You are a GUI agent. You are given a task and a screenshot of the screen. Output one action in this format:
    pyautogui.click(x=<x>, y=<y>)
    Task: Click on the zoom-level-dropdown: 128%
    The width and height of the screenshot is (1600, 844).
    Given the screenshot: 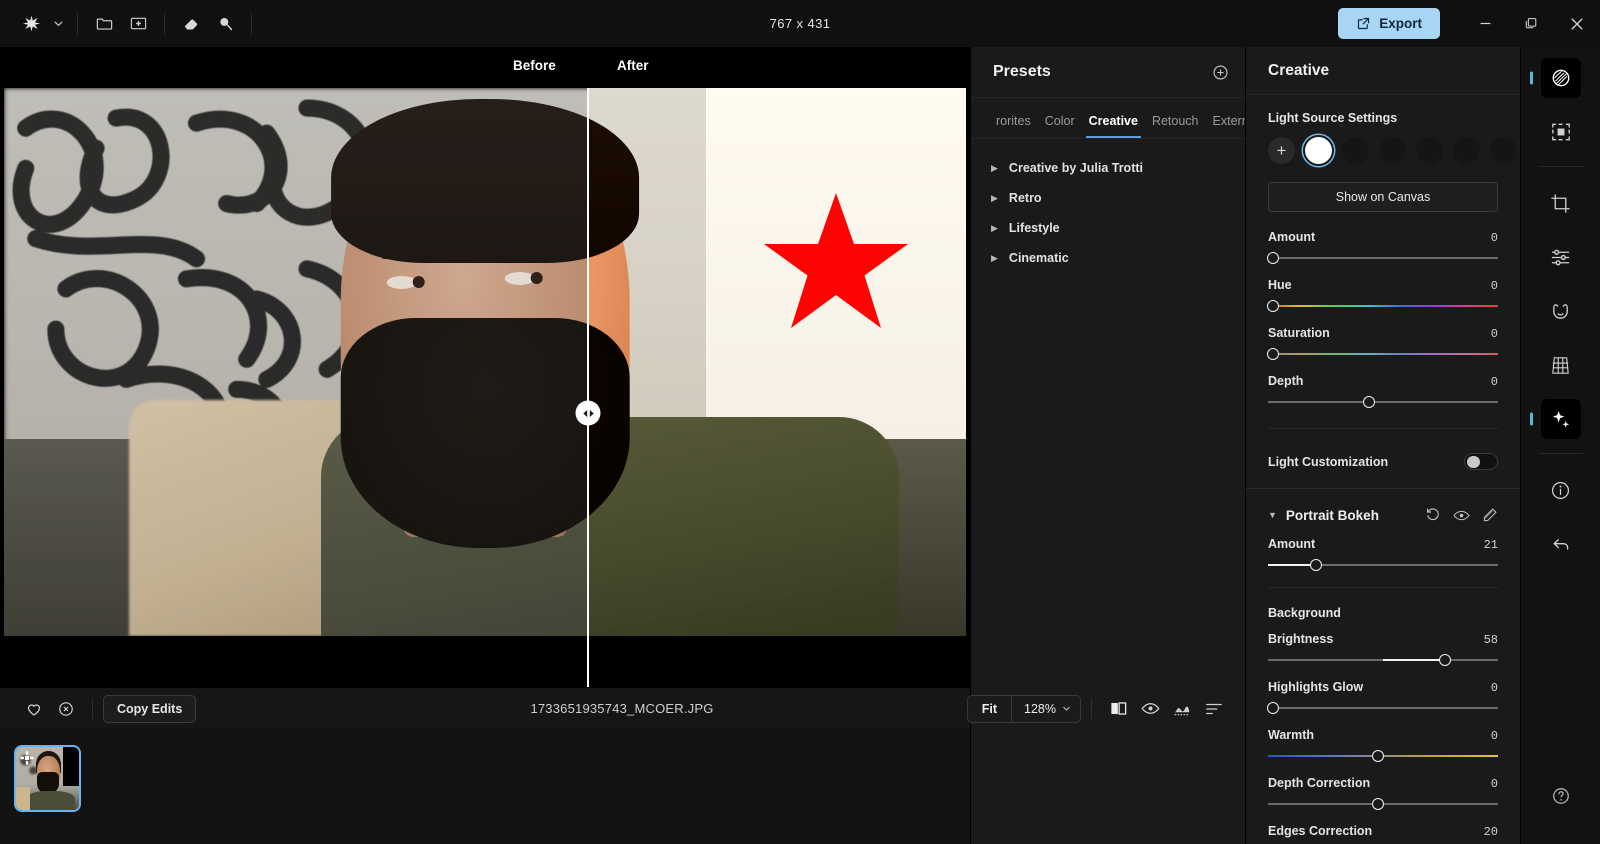 What is the action you would take?
    pyautogui.click(x=1046, y=709)
    